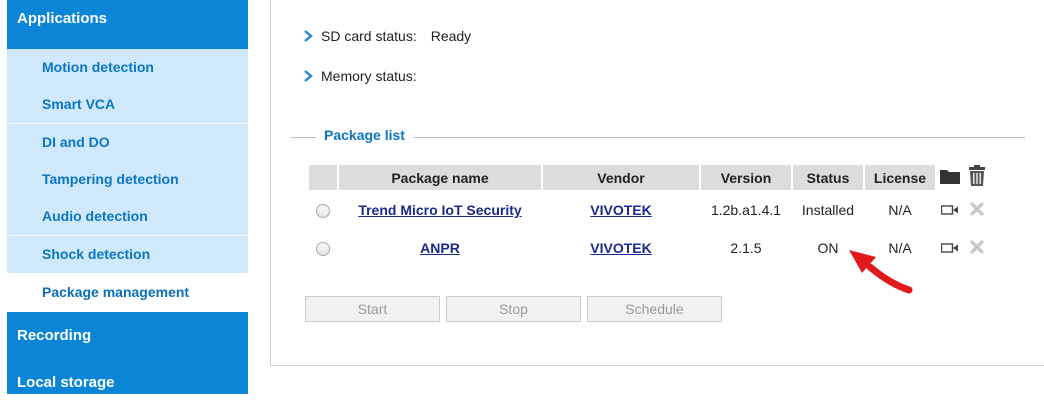 Image resolution: width=1044 pixels, height=410 pixels. What do you see at coordinates (76, 142) in the screenshot?
I see `sidebar-item-label: DI and DO` at bounding box center [76, 142].